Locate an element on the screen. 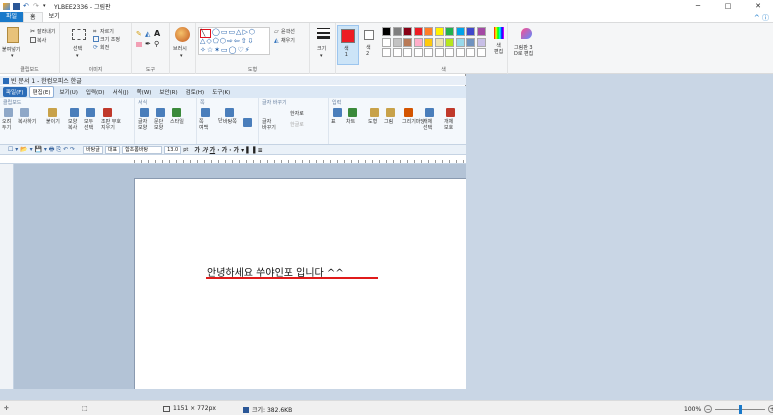 This screenshot has width=773, height=415. hwp-menu-page: 쪽(W) is located at coordinates (144, 92).